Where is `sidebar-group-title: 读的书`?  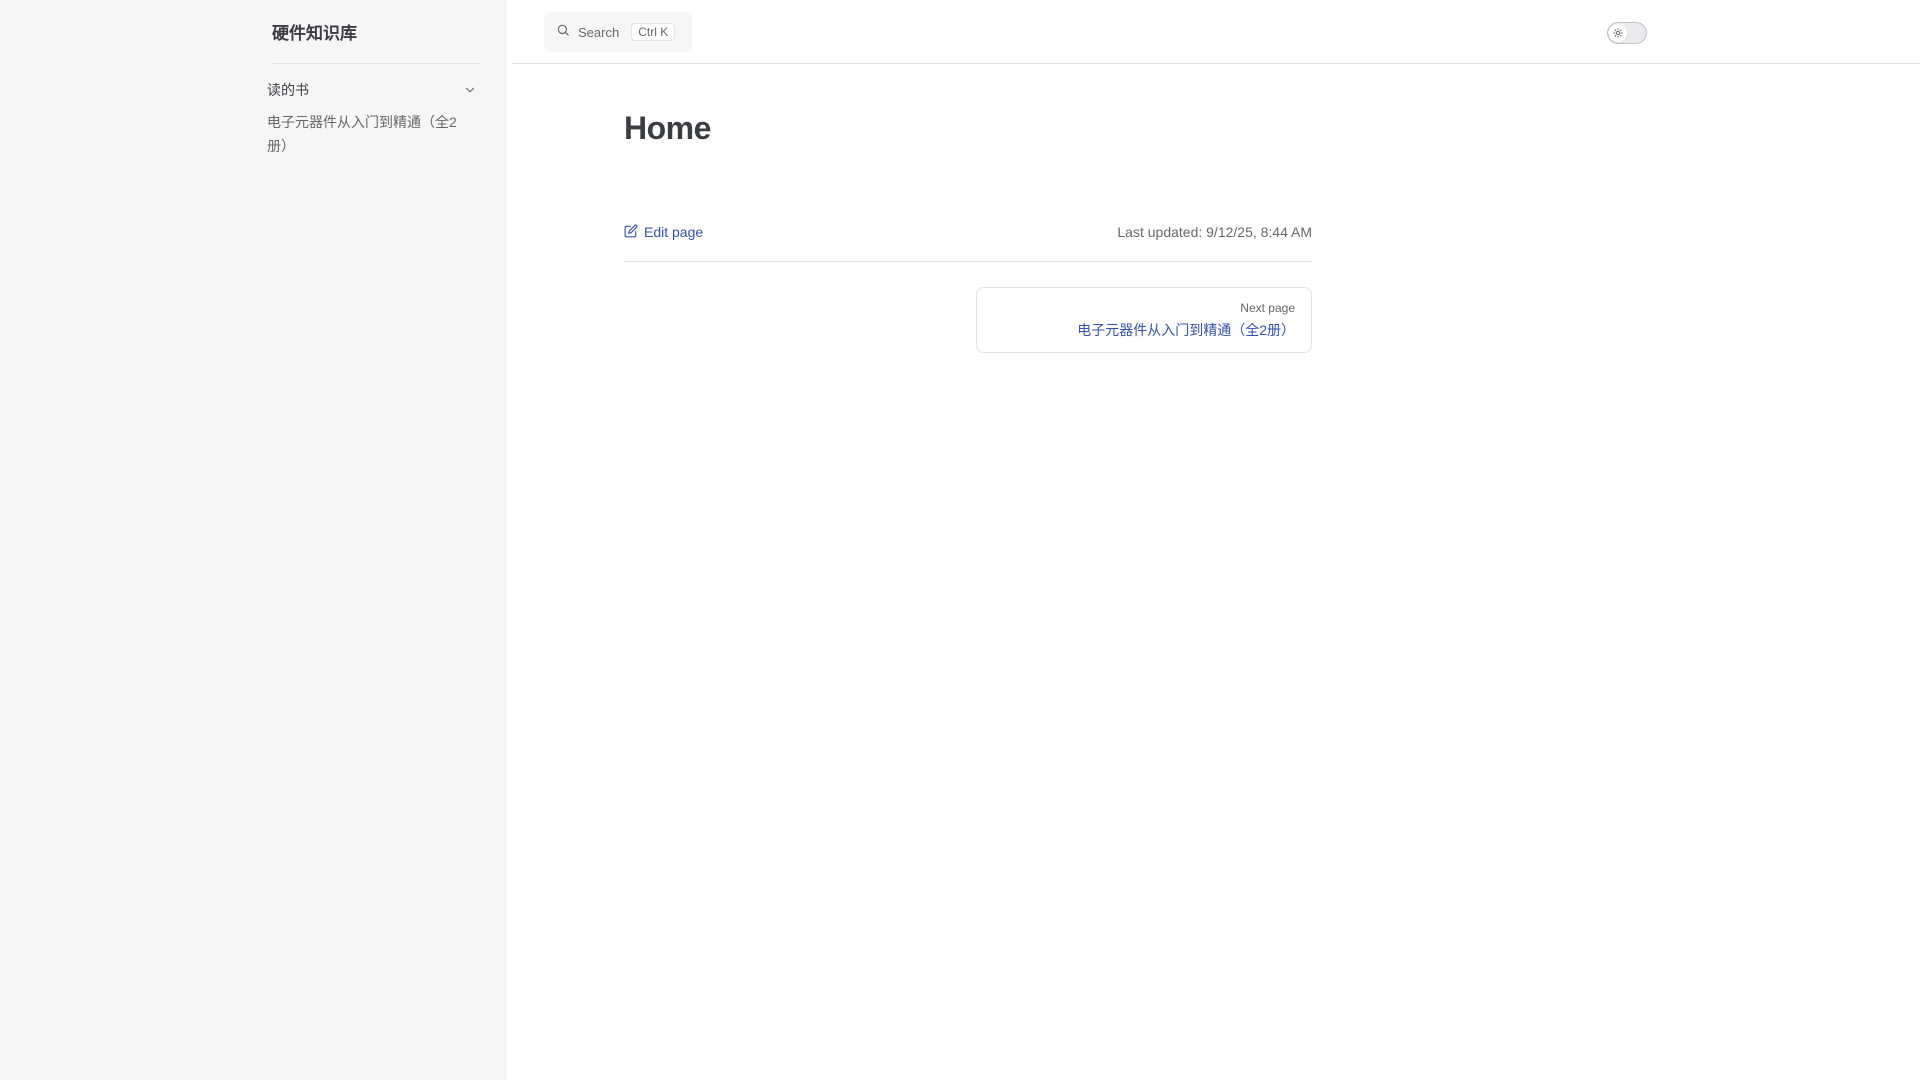 sidebar-group-title: 读的书 is located at coordinates (288, 90).